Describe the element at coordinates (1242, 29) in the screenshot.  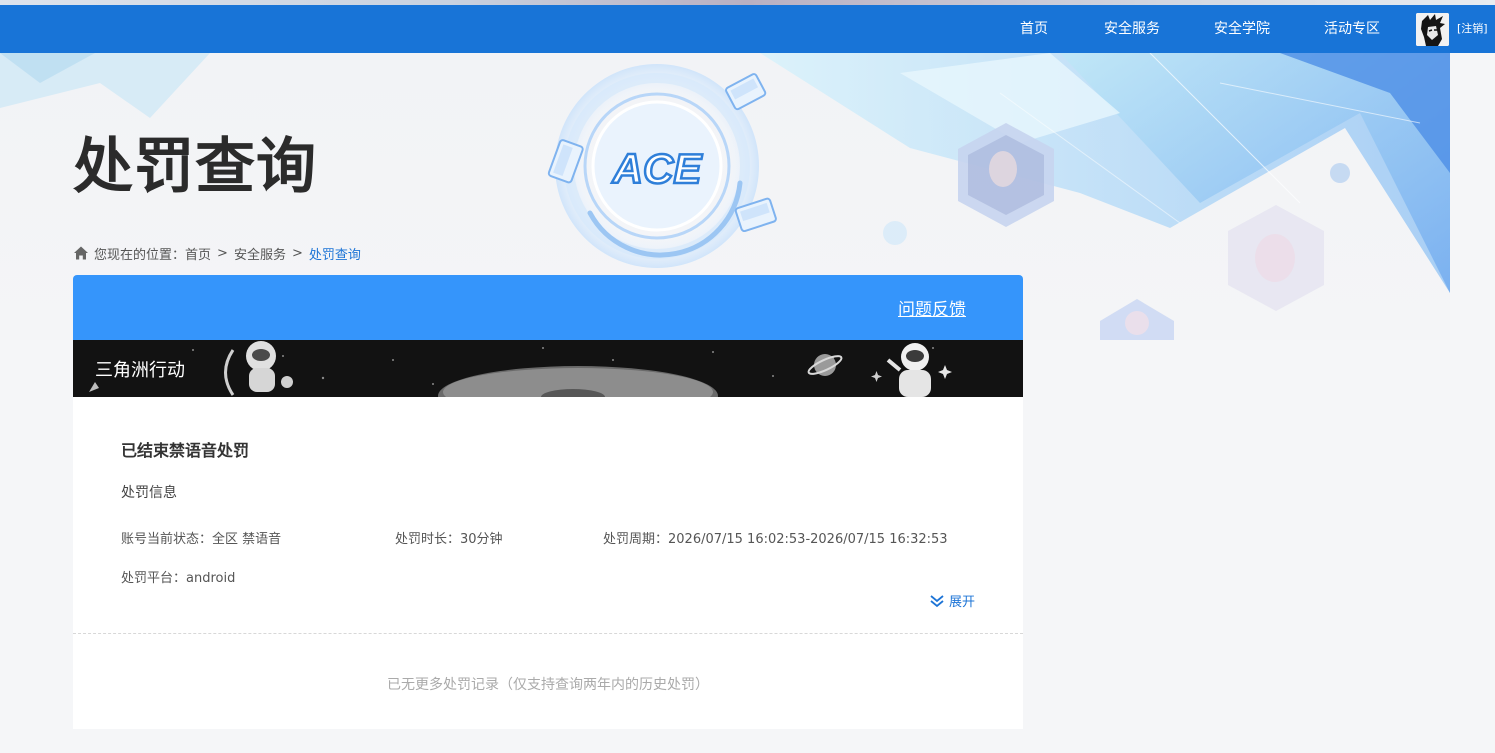
I see `nav-security-academy: 安全学院` at that location.